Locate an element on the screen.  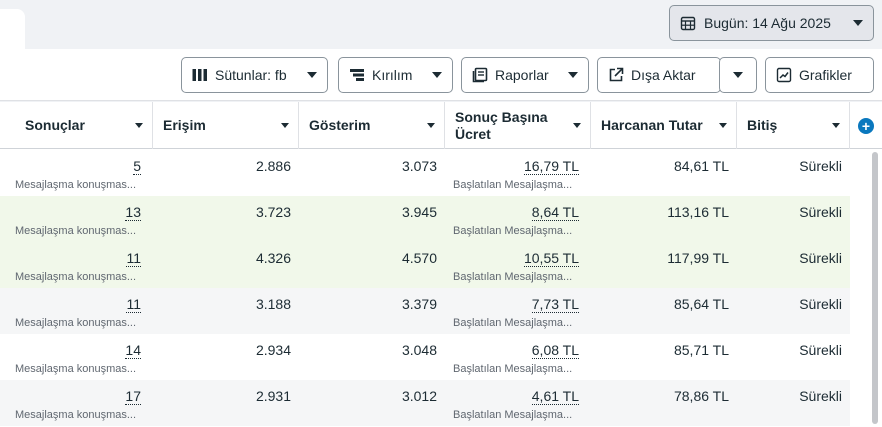
cell-reach: 2.934 is located at coordinates (226, 357).